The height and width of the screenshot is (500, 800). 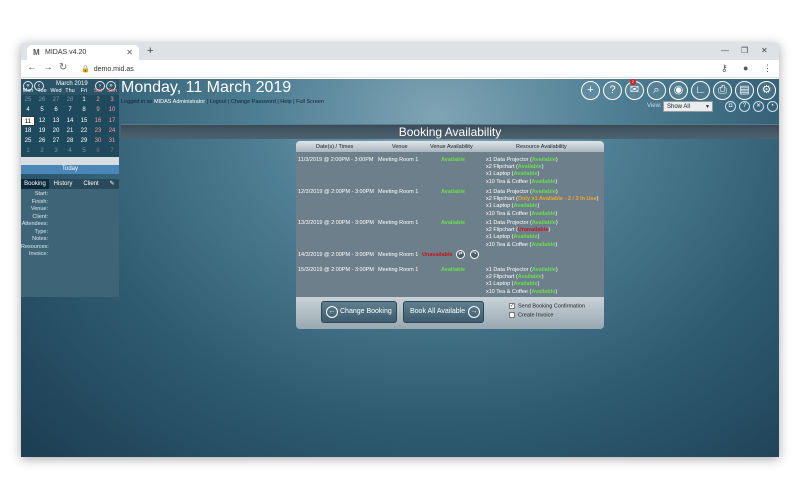 What do you see at coordinates (42, 121) in the screenshot?
I see `calendar-day: 12` at bounding box center [42, 121].